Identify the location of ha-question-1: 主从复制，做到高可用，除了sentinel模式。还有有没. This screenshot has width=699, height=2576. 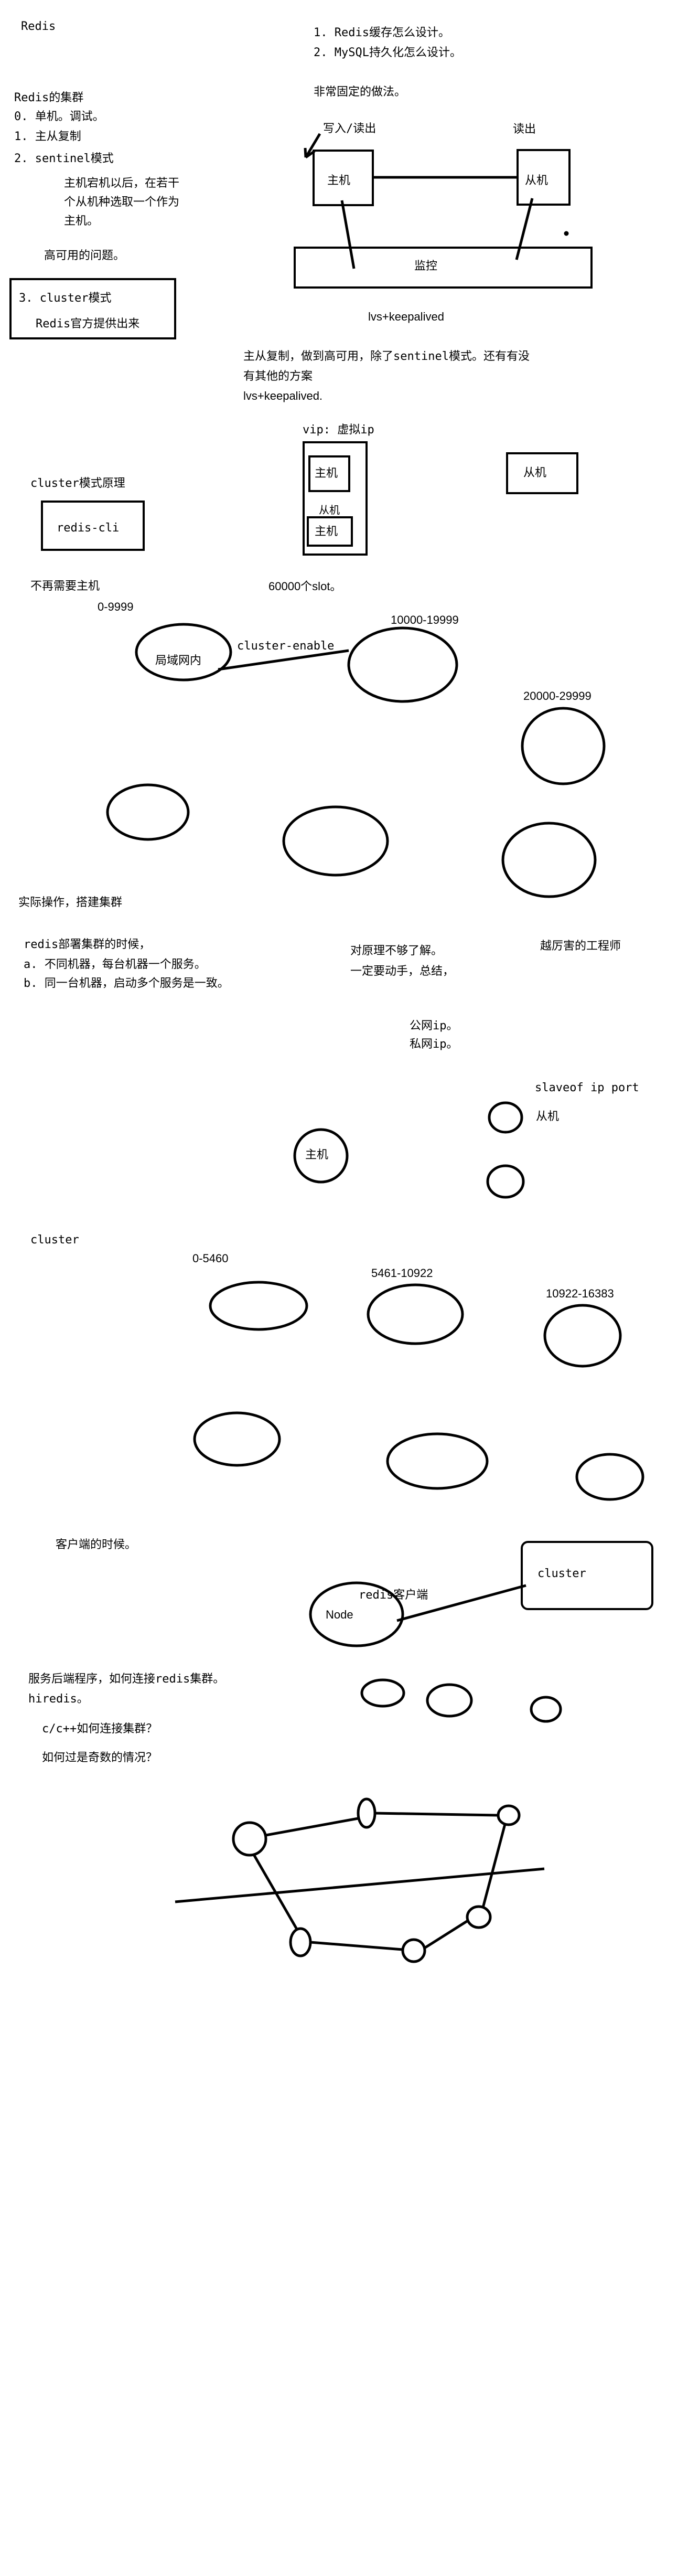
(387, 356).